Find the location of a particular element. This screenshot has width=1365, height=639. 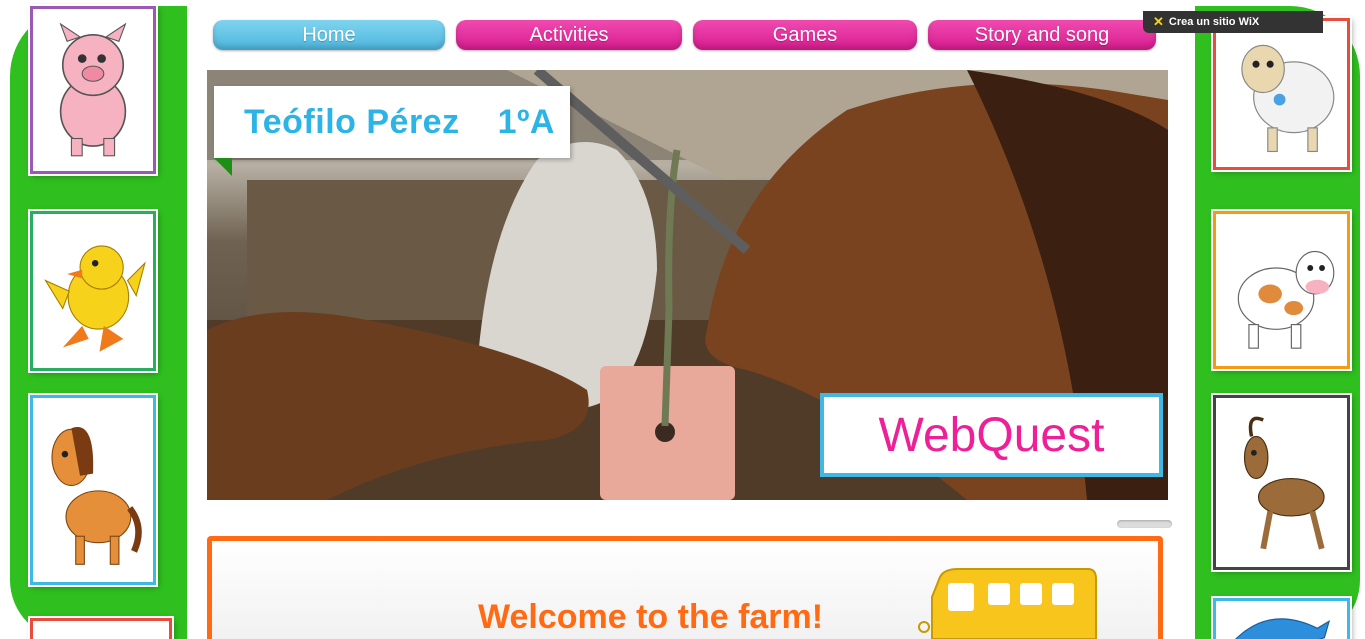

cow-icon is located at coordinates (1285, 299).